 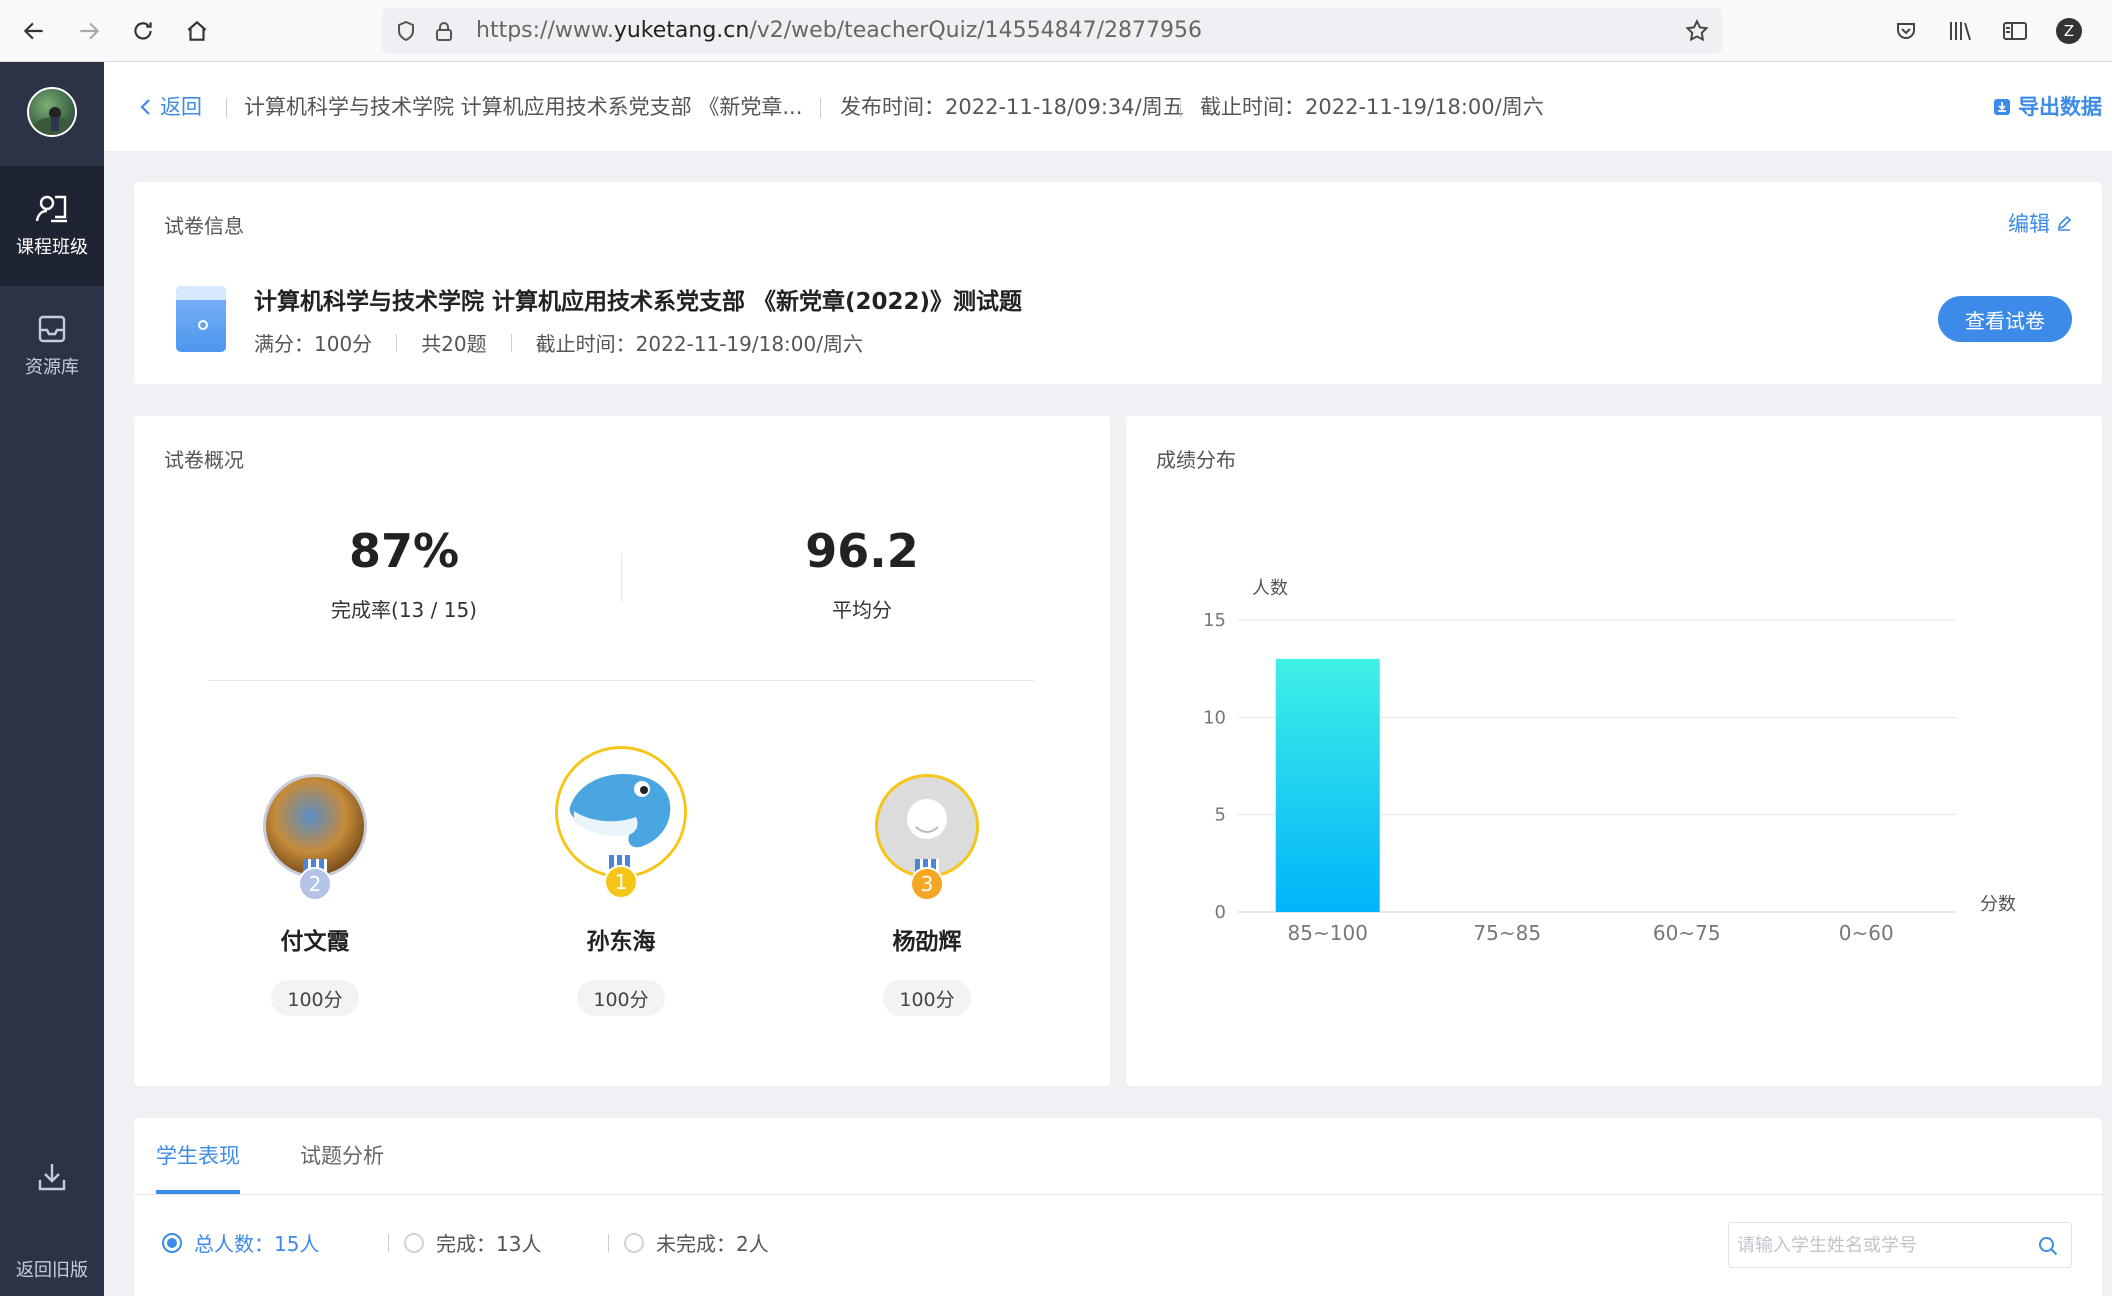 I want to click on filter-total: 总人数：15人, so click(x=240, y=1242).